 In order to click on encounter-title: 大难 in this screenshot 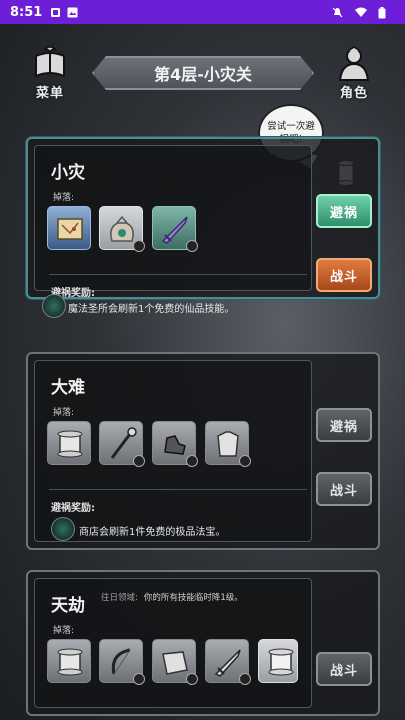, I will do `click(68, 388)`.